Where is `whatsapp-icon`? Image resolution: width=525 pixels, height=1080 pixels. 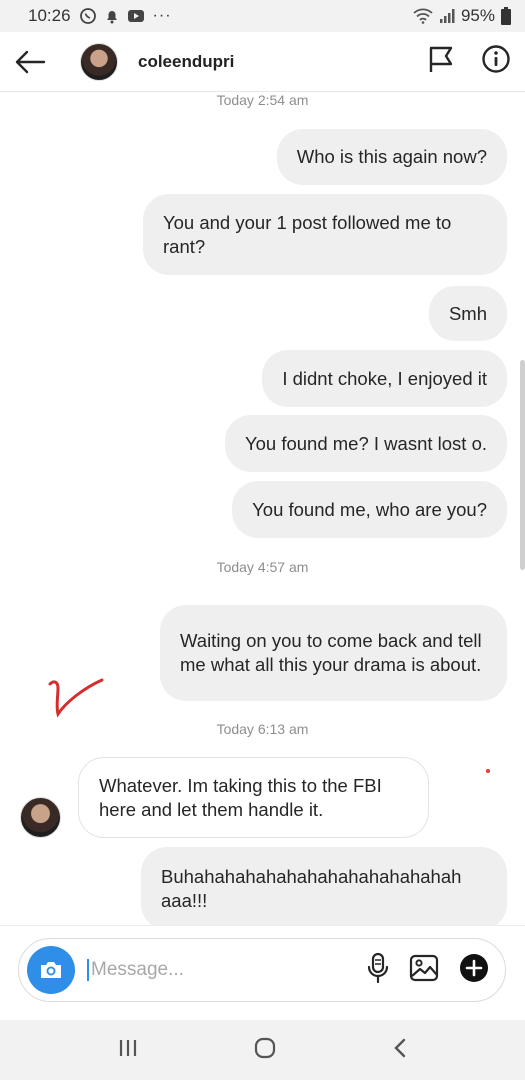 whatsapp-icon is located at coordinates (88, 16).